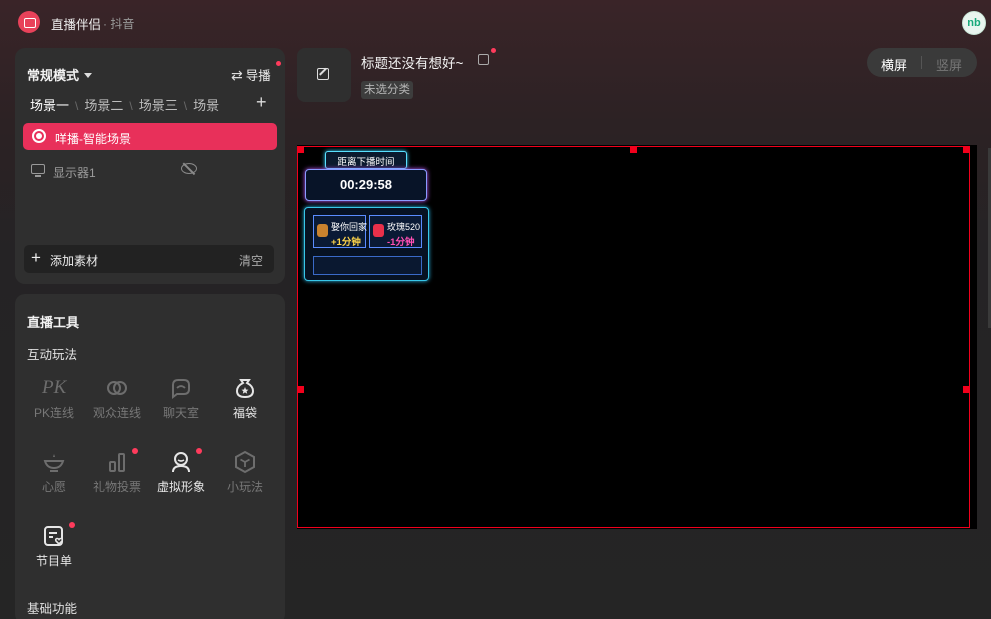 The width and height of the screenshot is (991, 619). Describe the element at coordinates (54, 463) in the screenshot. I see `wish-lamp-icon` at that location.